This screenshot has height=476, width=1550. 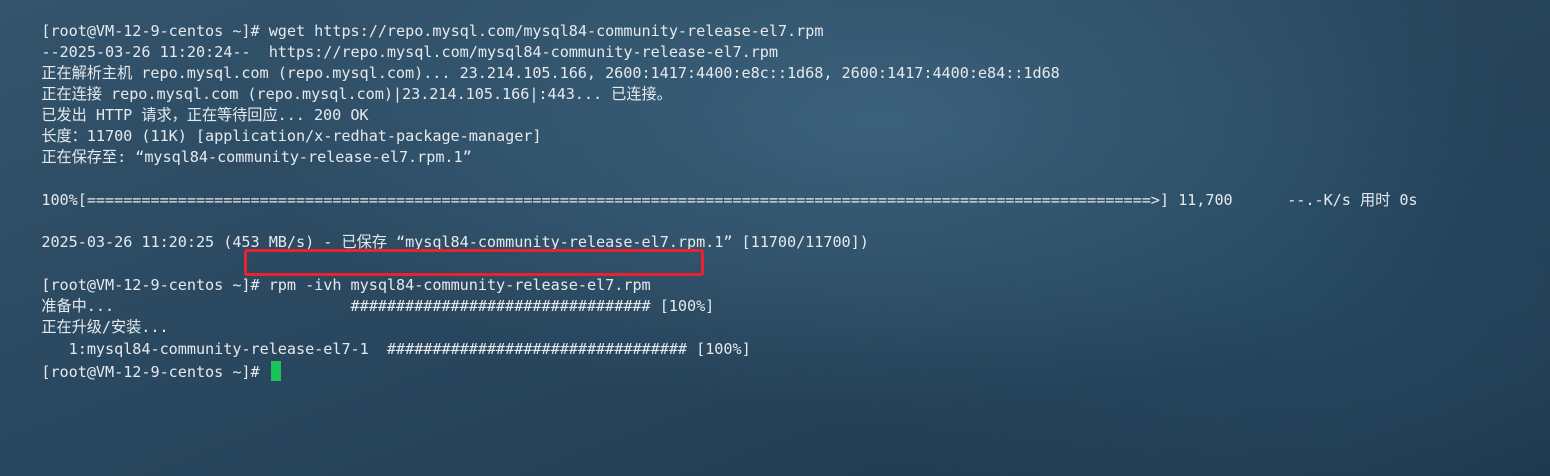 I want to click on terminal-line: [root@VM-12-9-centos ~]#, so click(x=143, y=360).